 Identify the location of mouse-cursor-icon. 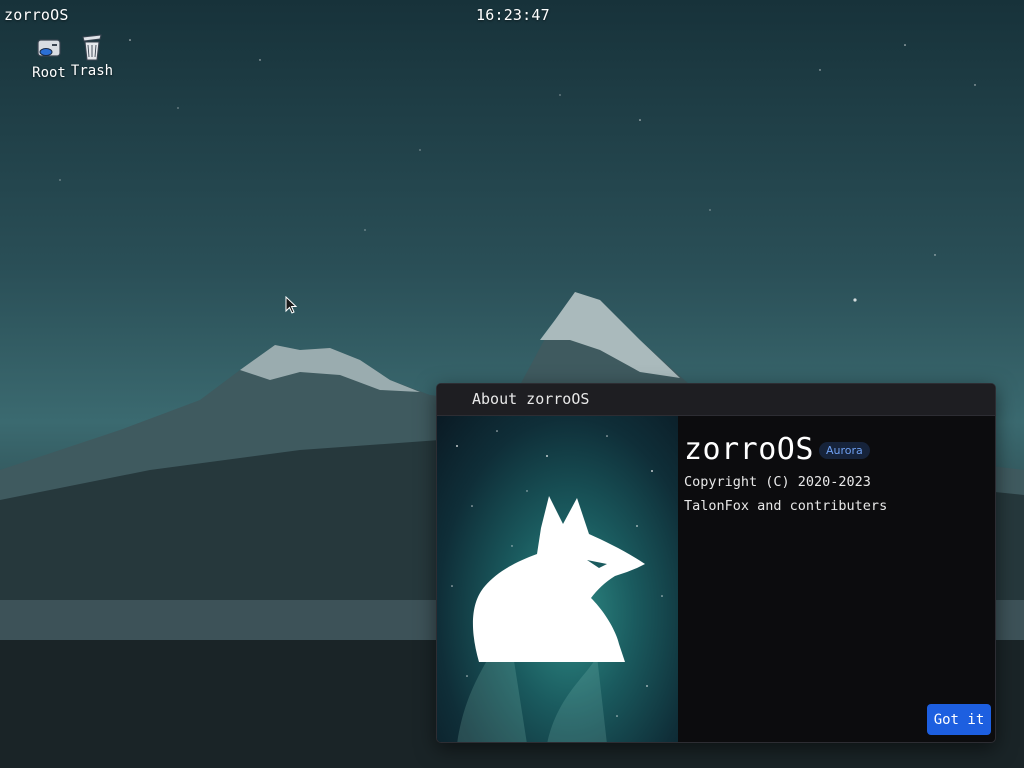
(291, 305).